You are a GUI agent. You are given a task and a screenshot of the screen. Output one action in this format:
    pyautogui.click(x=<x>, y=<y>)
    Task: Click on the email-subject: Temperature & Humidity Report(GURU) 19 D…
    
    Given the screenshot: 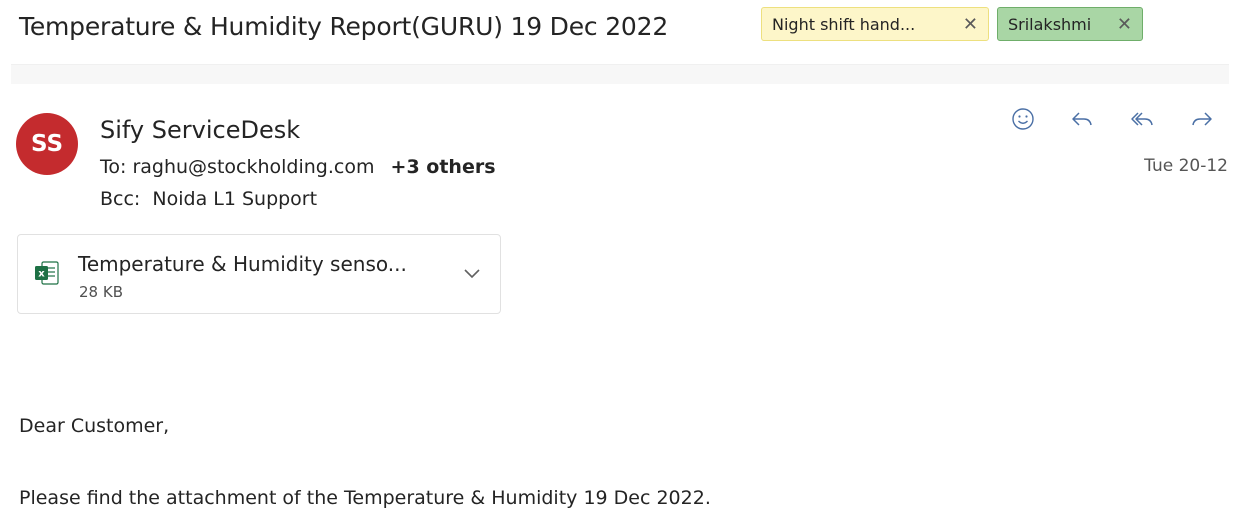 What is the action you would take?
    pyautogui.click(x=344, y=26)
    